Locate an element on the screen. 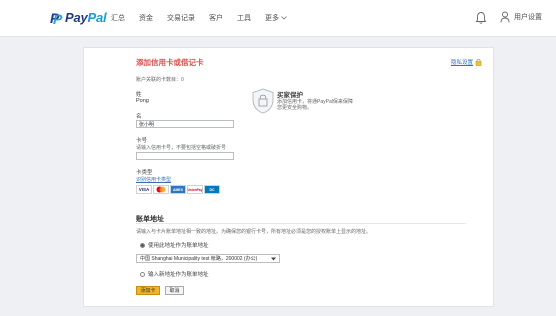 Image resolution: width=556 pixels, height=316 pixels. identify-card-type-link: 识别信用卡类型 is located at coordinates (153, 179).